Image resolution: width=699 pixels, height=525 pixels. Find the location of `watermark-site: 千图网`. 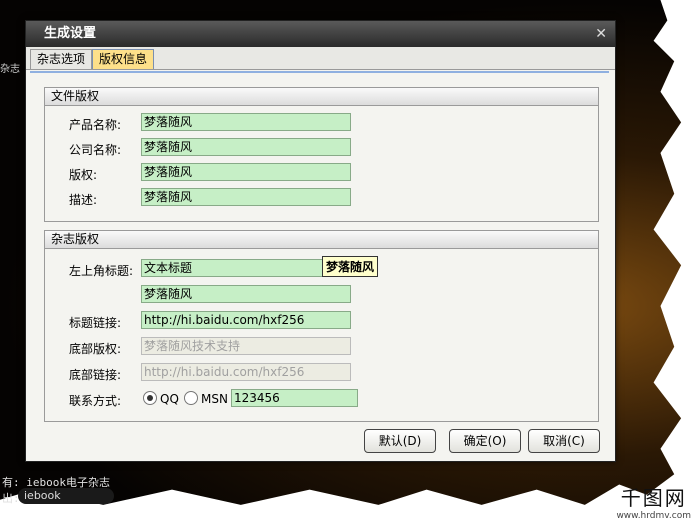

watermark-site: 千图网 is located at coordinates (653, 498).